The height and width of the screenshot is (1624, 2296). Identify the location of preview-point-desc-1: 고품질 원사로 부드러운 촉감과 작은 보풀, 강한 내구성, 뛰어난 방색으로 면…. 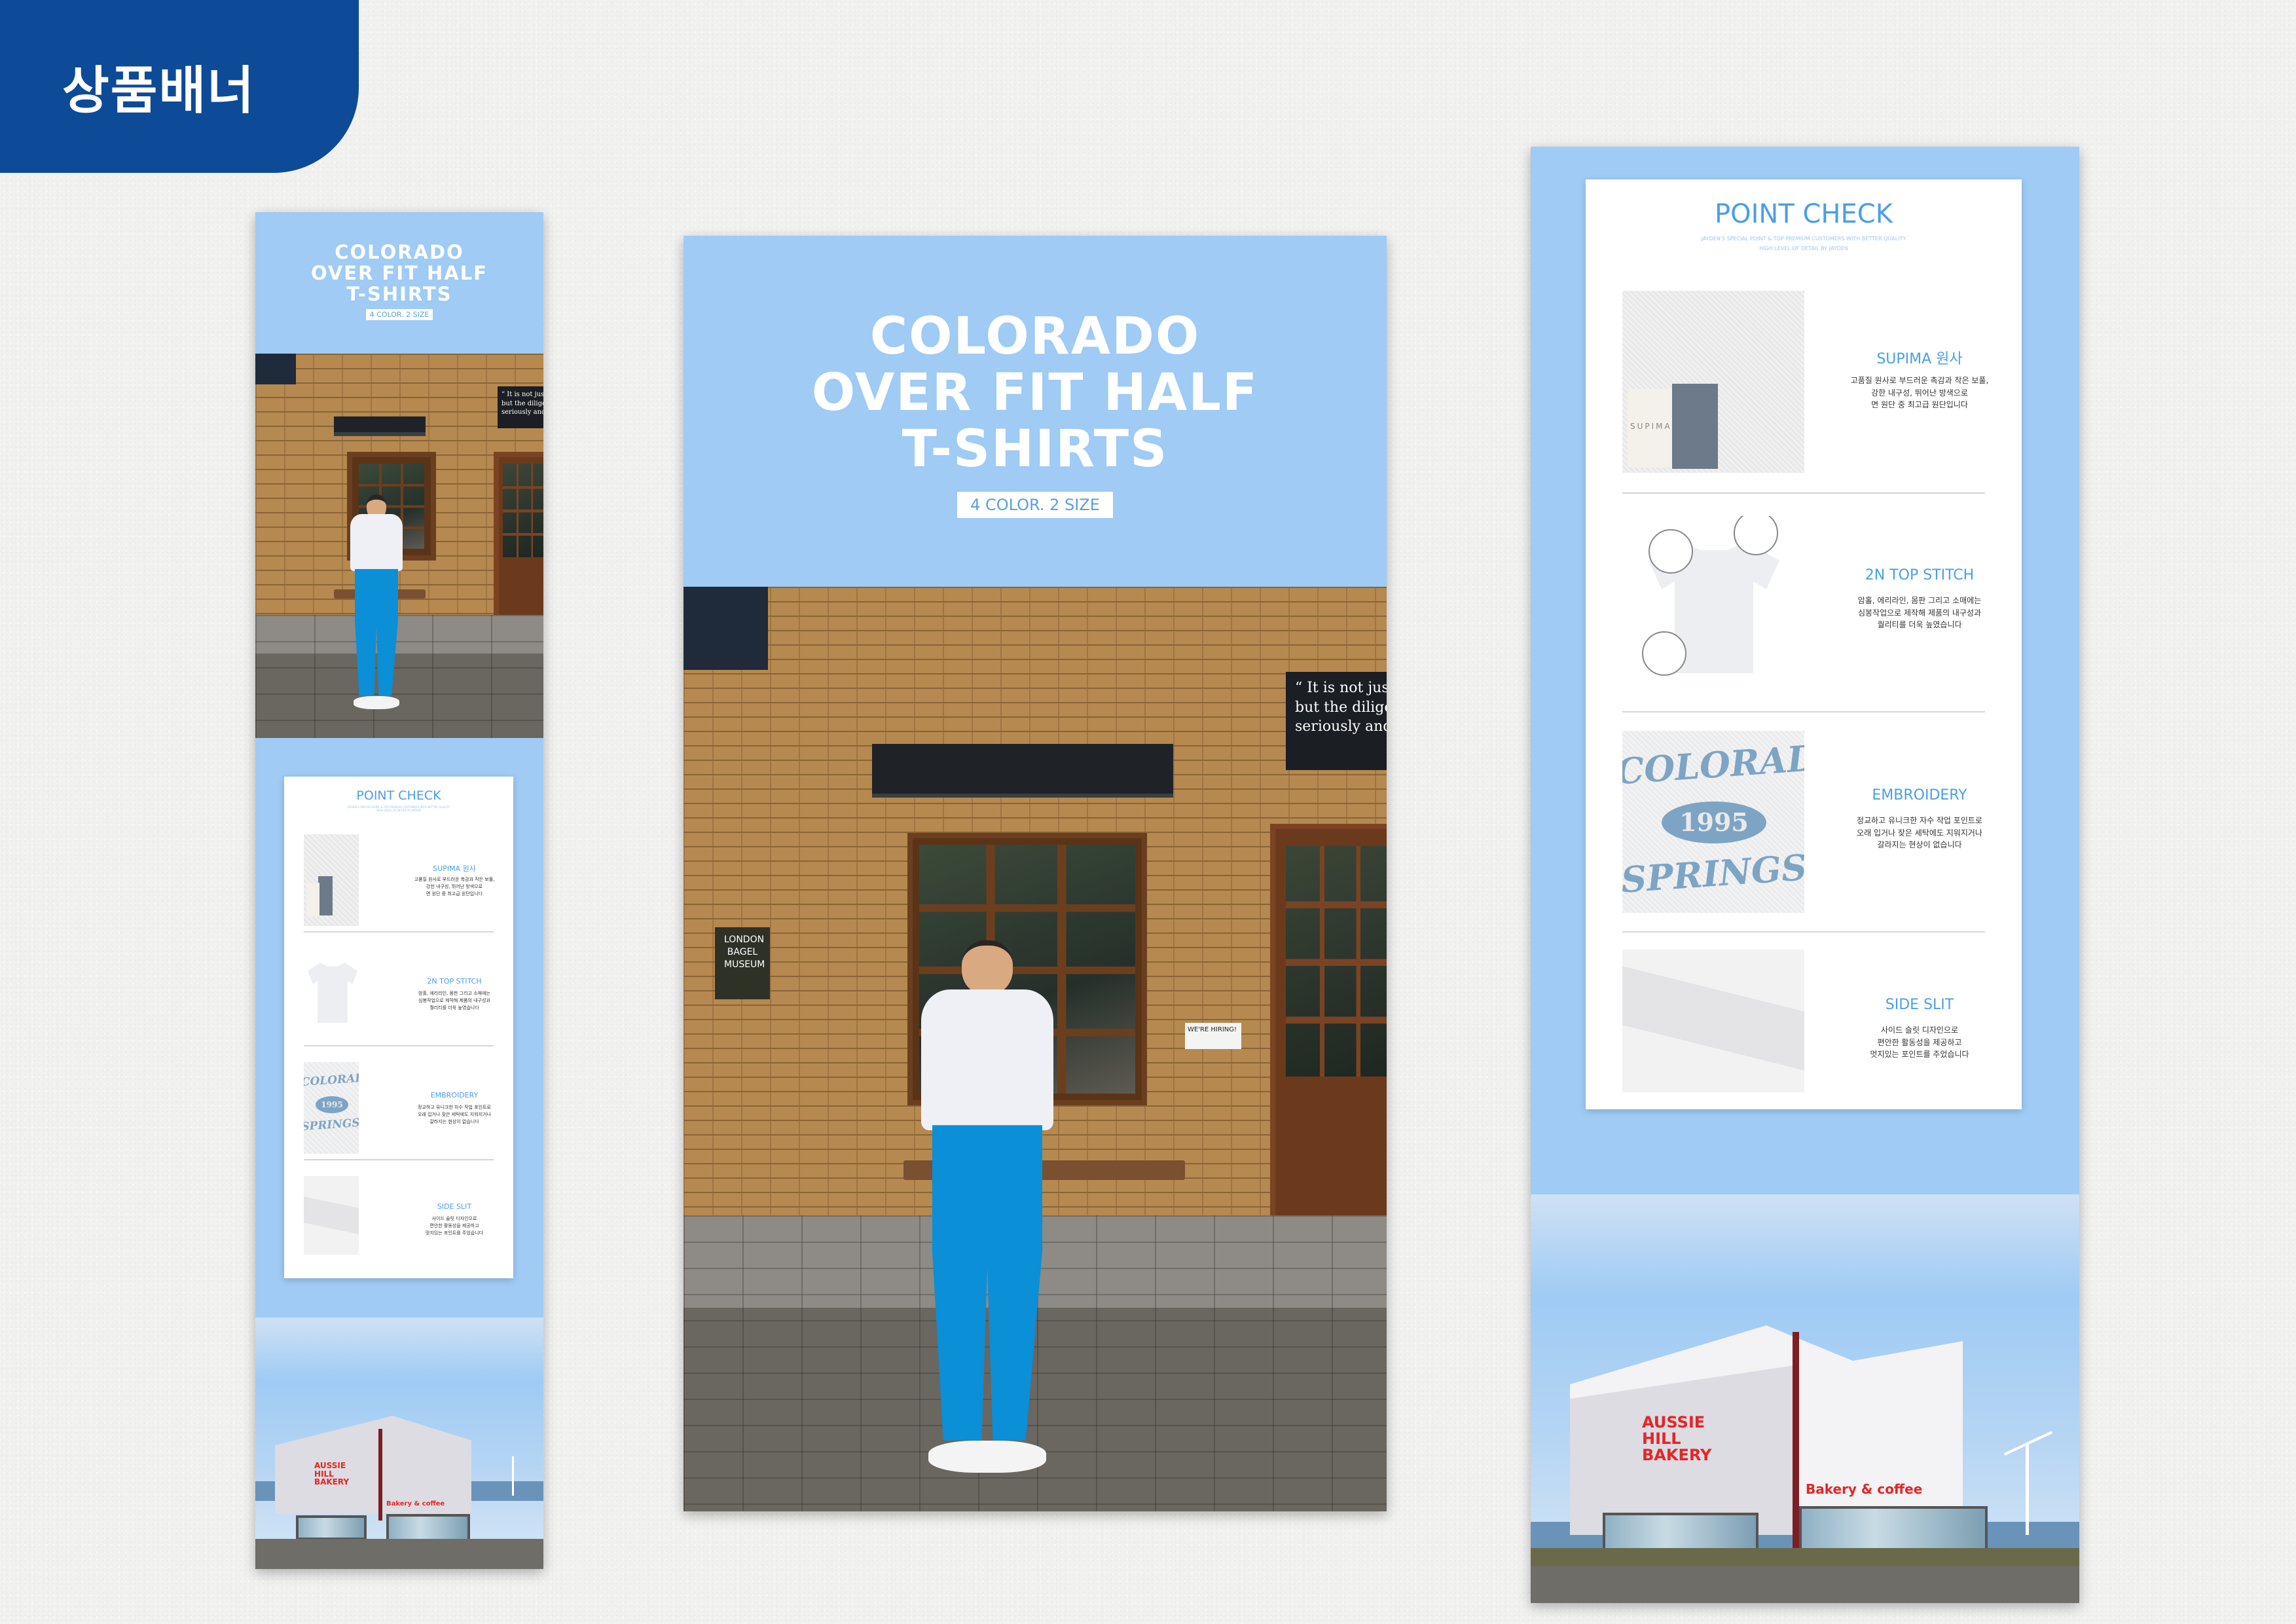
(454, 886).